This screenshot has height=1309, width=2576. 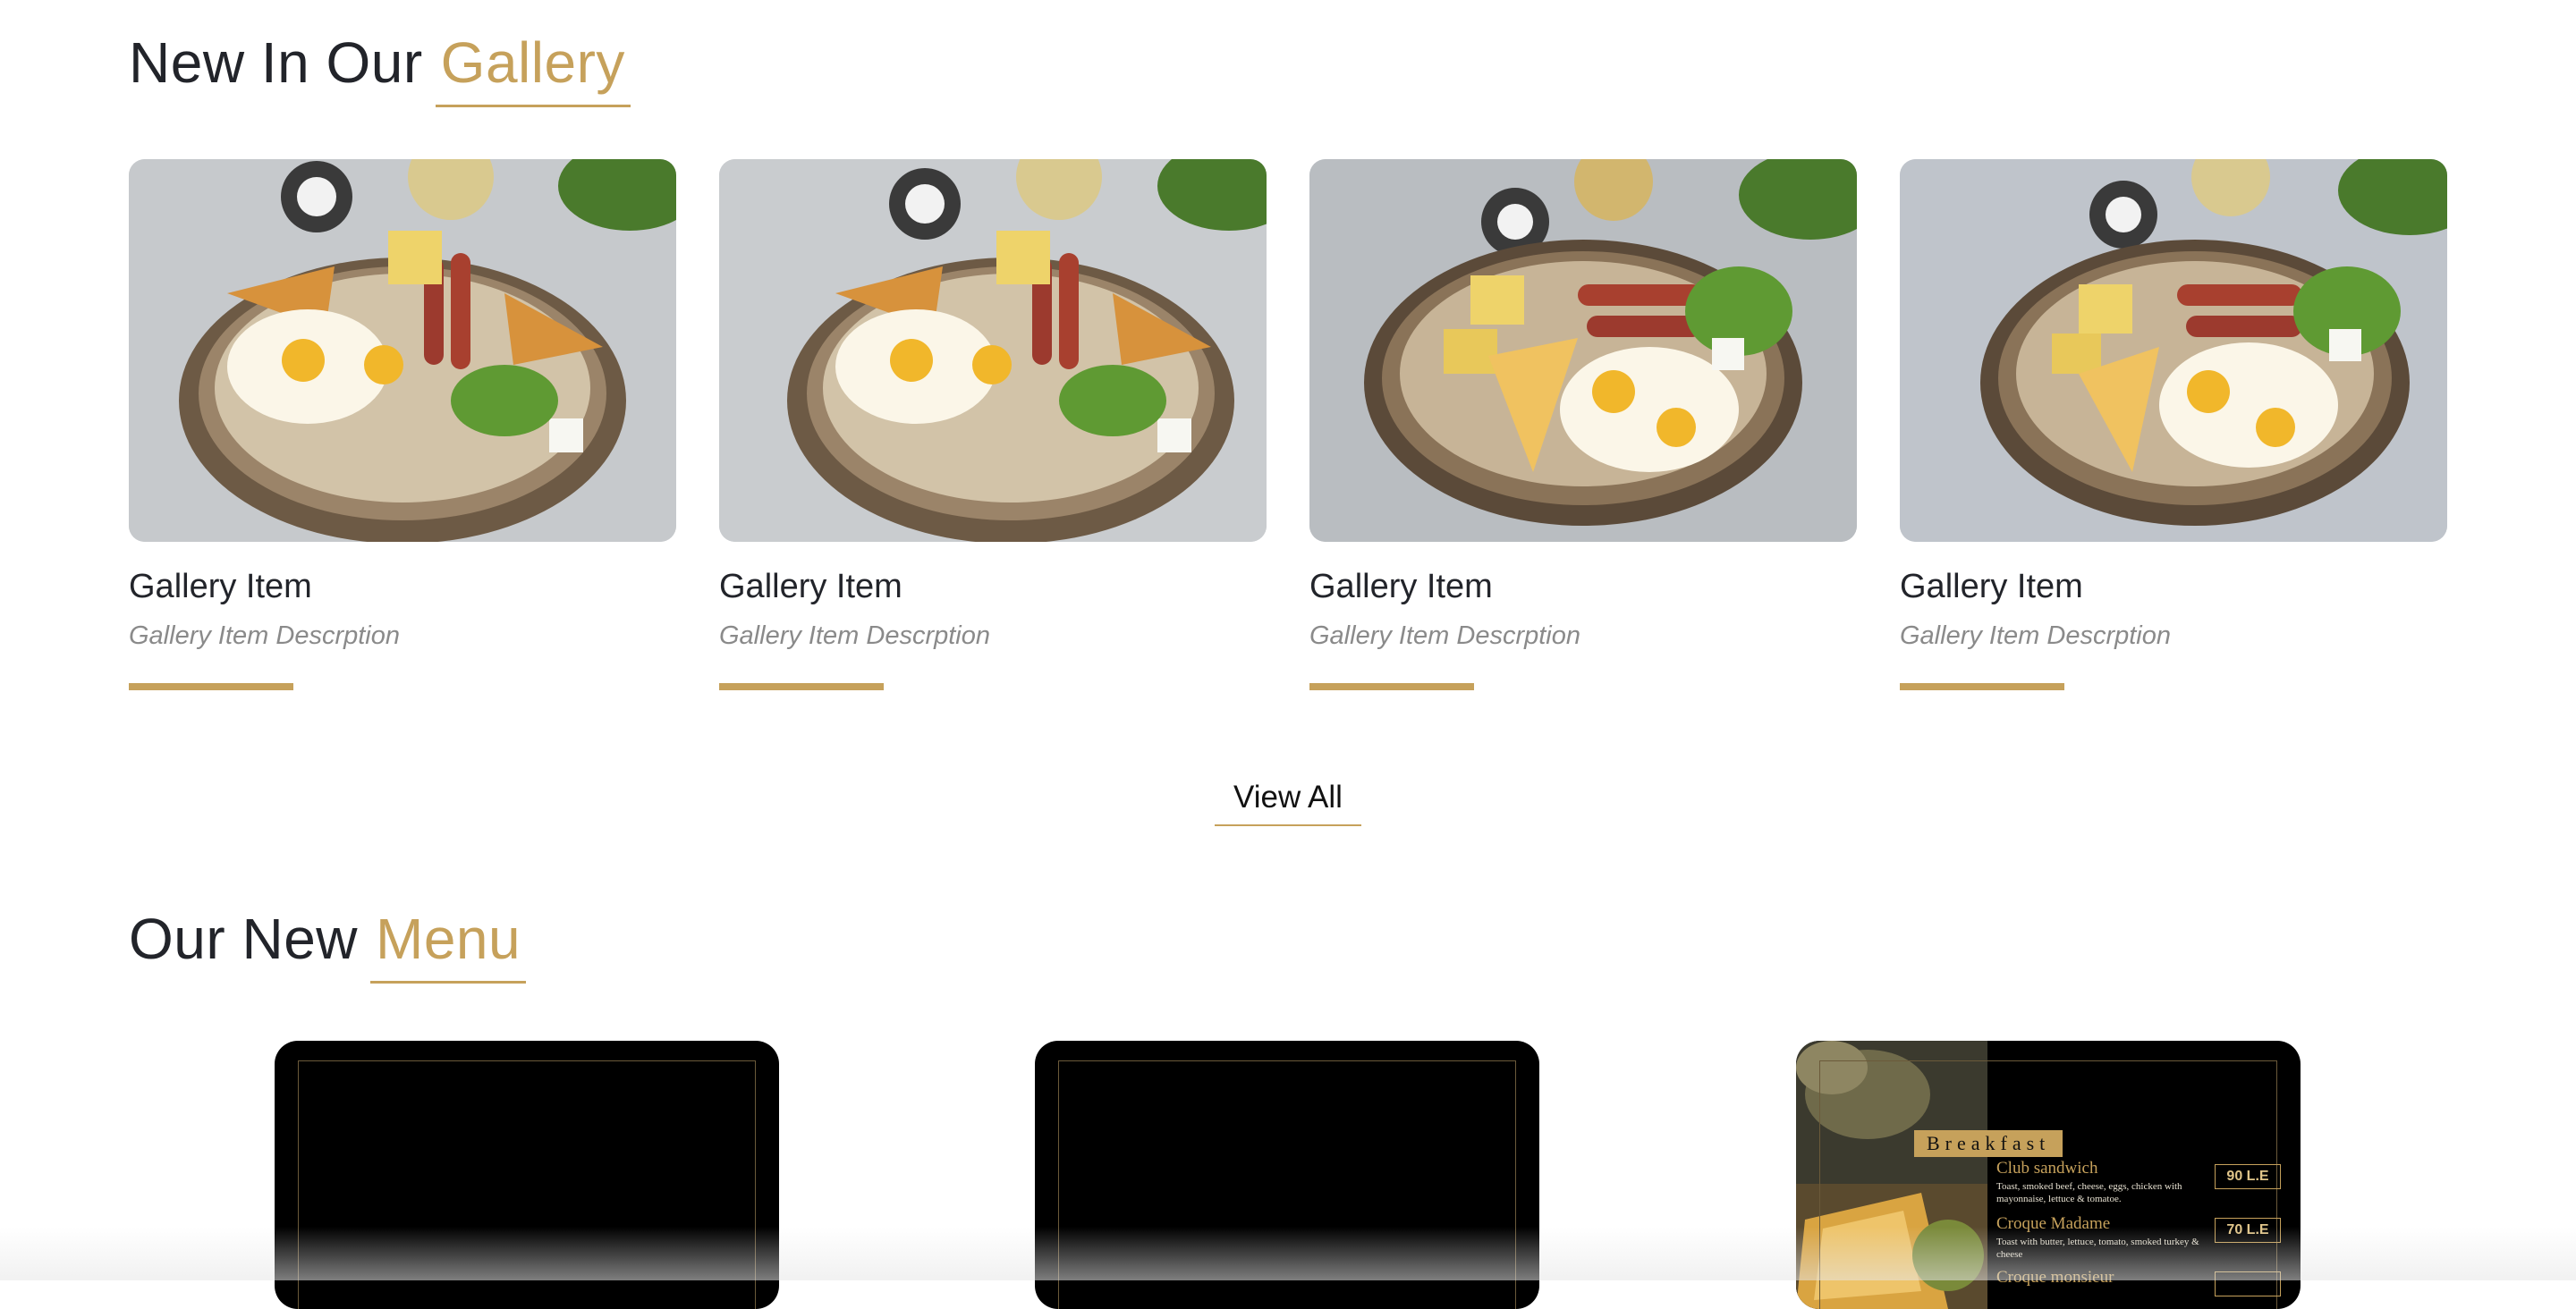 What do you see at coordinates (2248, 1283) in the screenshot?
I see `menu-item-price` at bounding box center [2248, 1283].